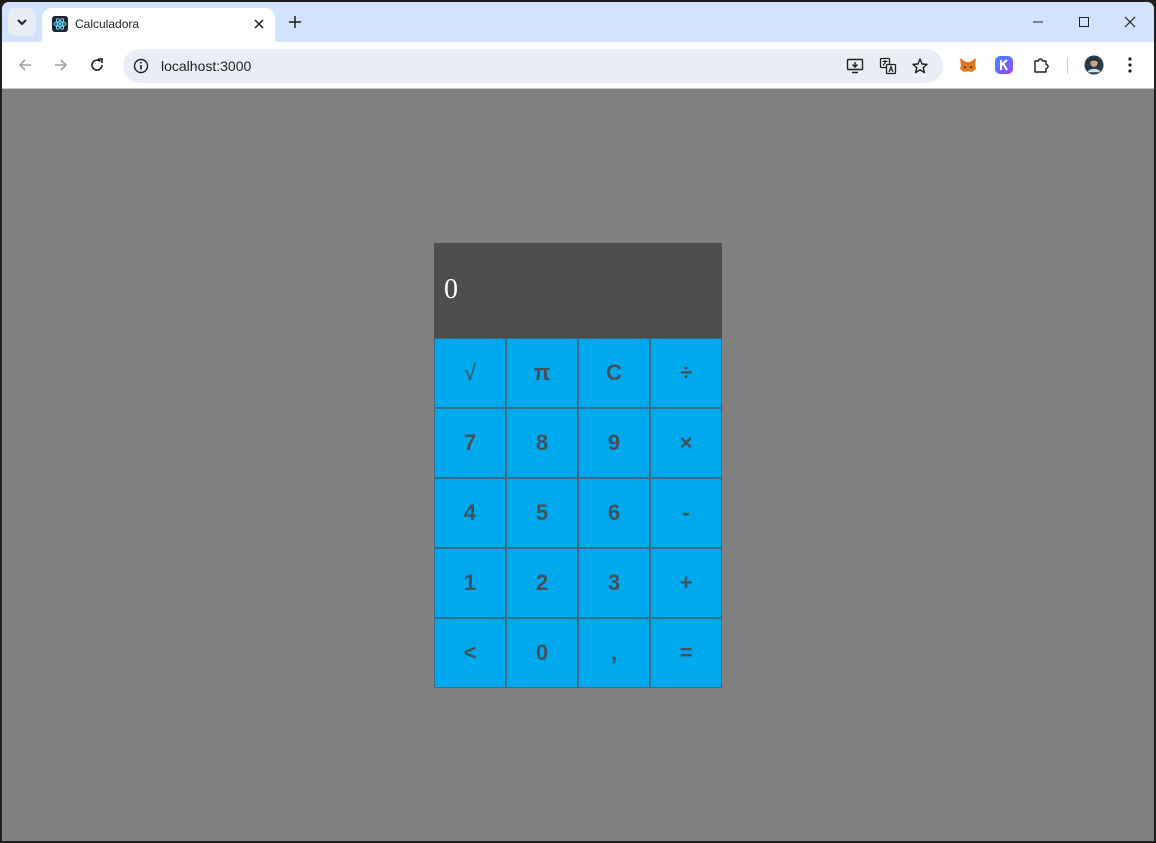 The height and width of the screenshot is (843, 1156). I want to click on chevron-down-icon, so click(22, 22).